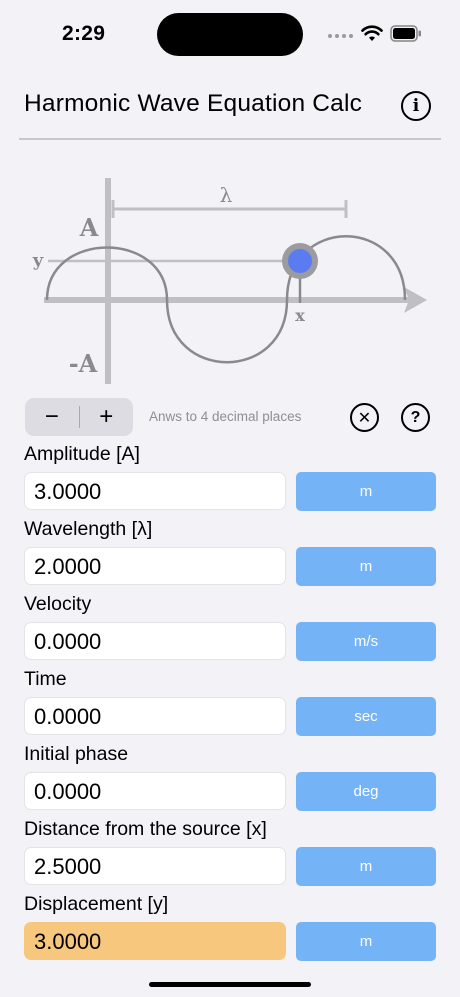  What do you see at coordinates (366, 566) in the screenshot?
I see `wavelength-unit-button: m` at bounding box center [366, 566].